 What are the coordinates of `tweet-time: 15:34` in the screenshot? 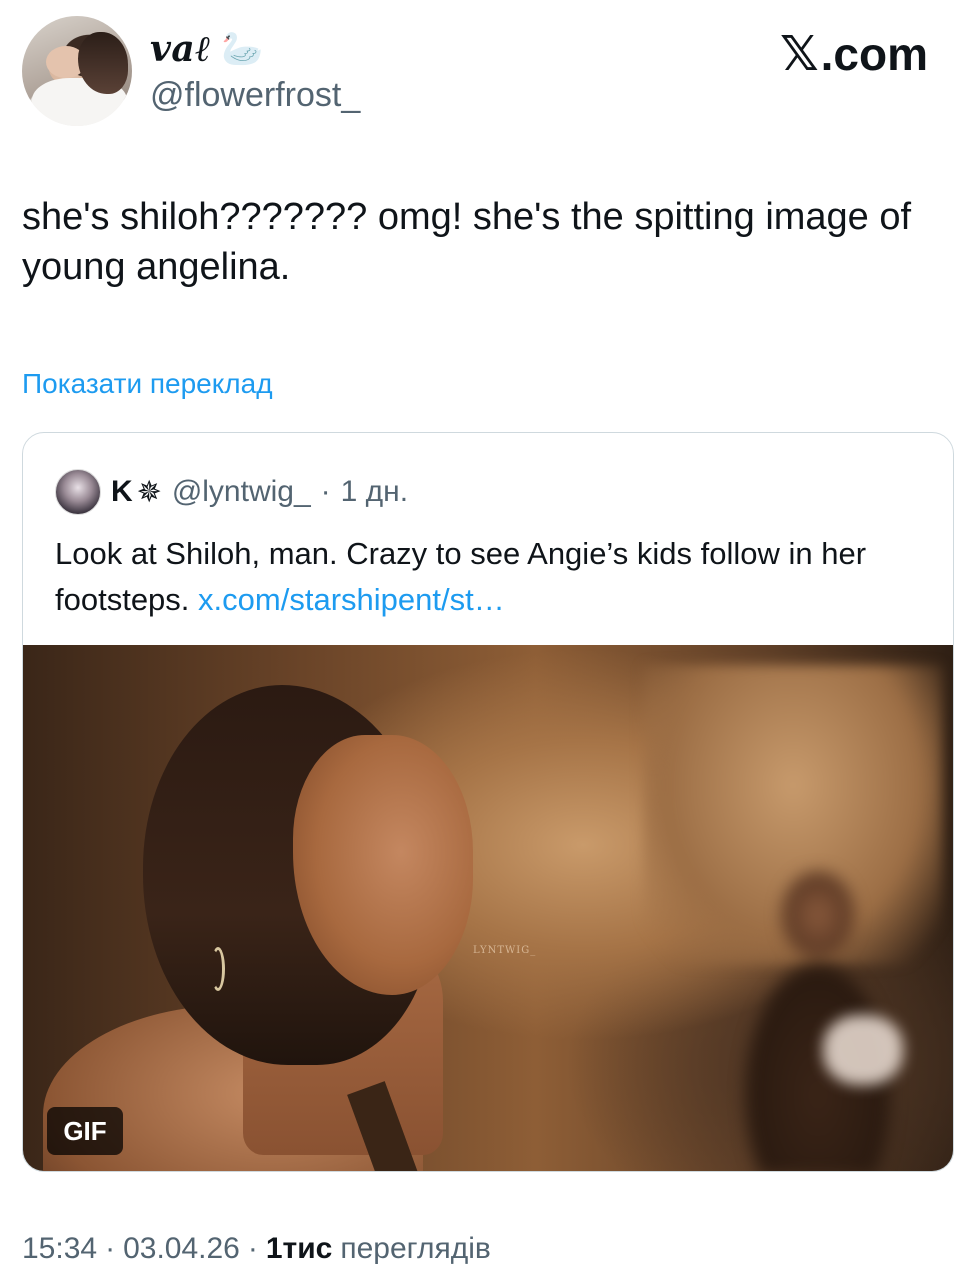 It's located at (59, 1249).